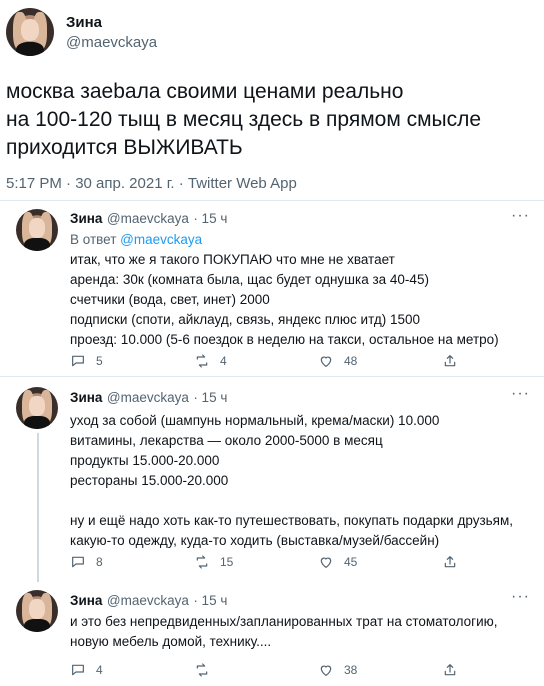 The image size is (544, 686). What do you see at coordinates (149, 480) in the screenshot?
I see `tweet-text-line: рестораны 15.000-20.000` at bounding box center [149, 480].